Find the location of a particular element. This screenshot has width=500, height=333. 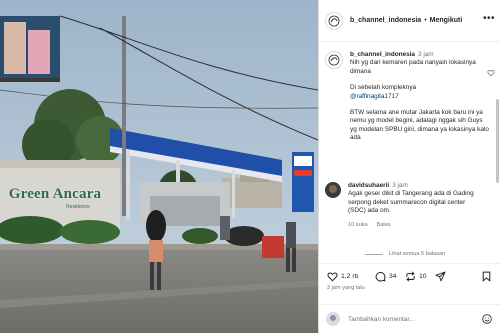

own-avatar is located at coordinates (333, 319).